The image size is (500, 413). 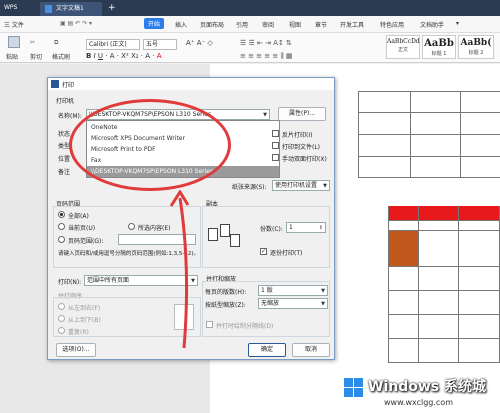 I want to click on collate-label: 逐份打印(T), so click(x=286, y=253).